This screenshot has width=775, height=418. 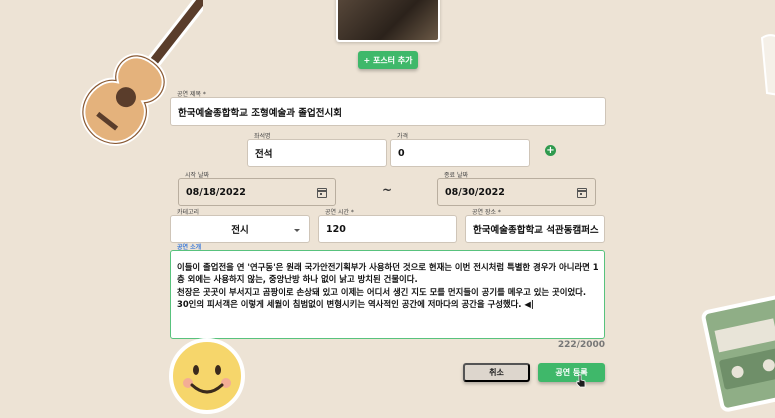 I want to click on cassette-sticker, so click(x=738, y=353).